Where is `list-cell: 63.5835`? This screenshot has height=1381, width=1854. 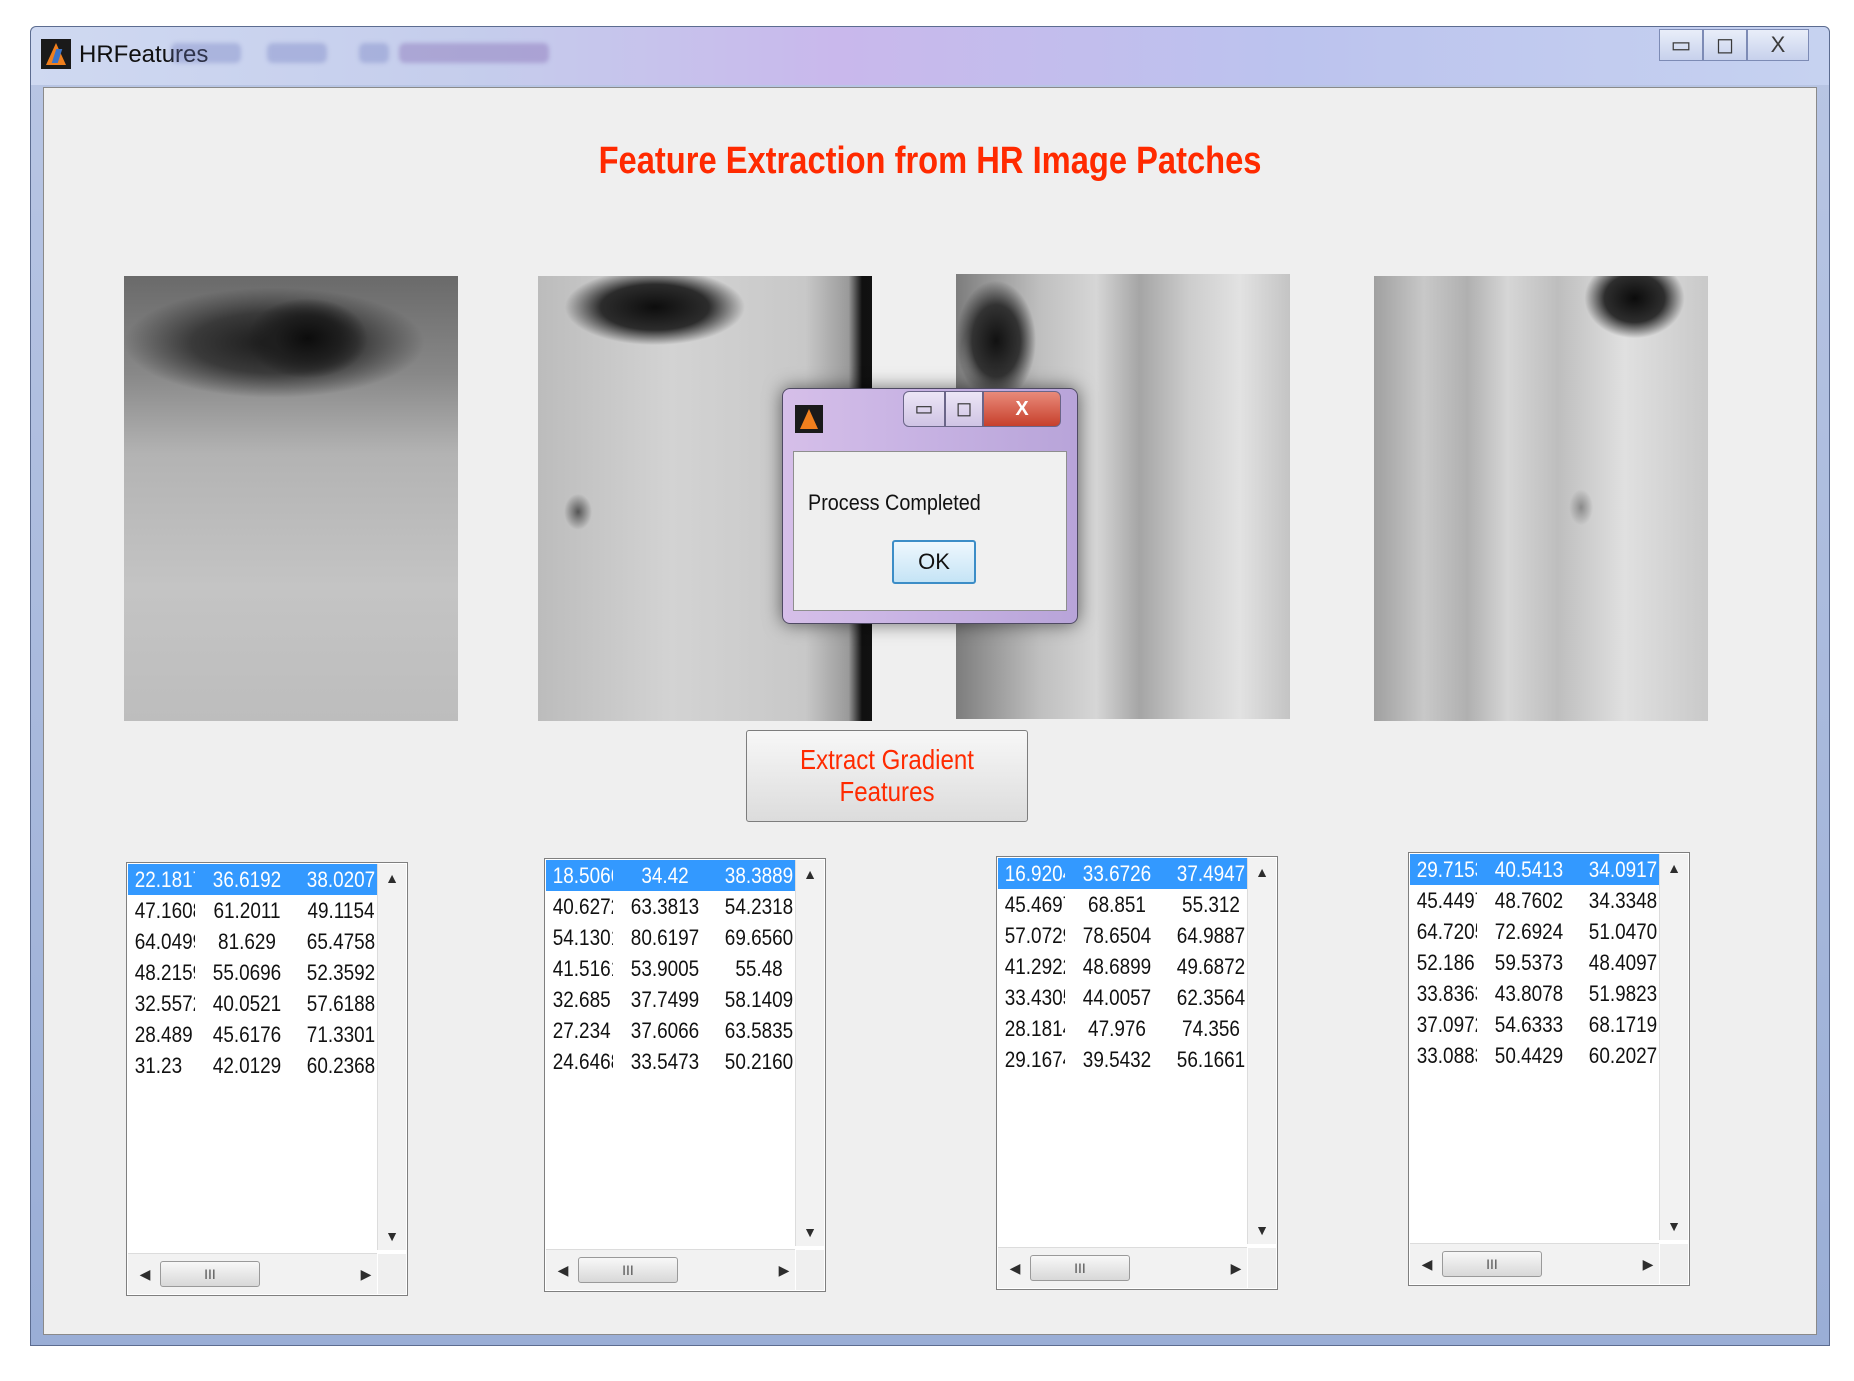 list-cell: 63.5835 is located at coordinates (759, 1030).